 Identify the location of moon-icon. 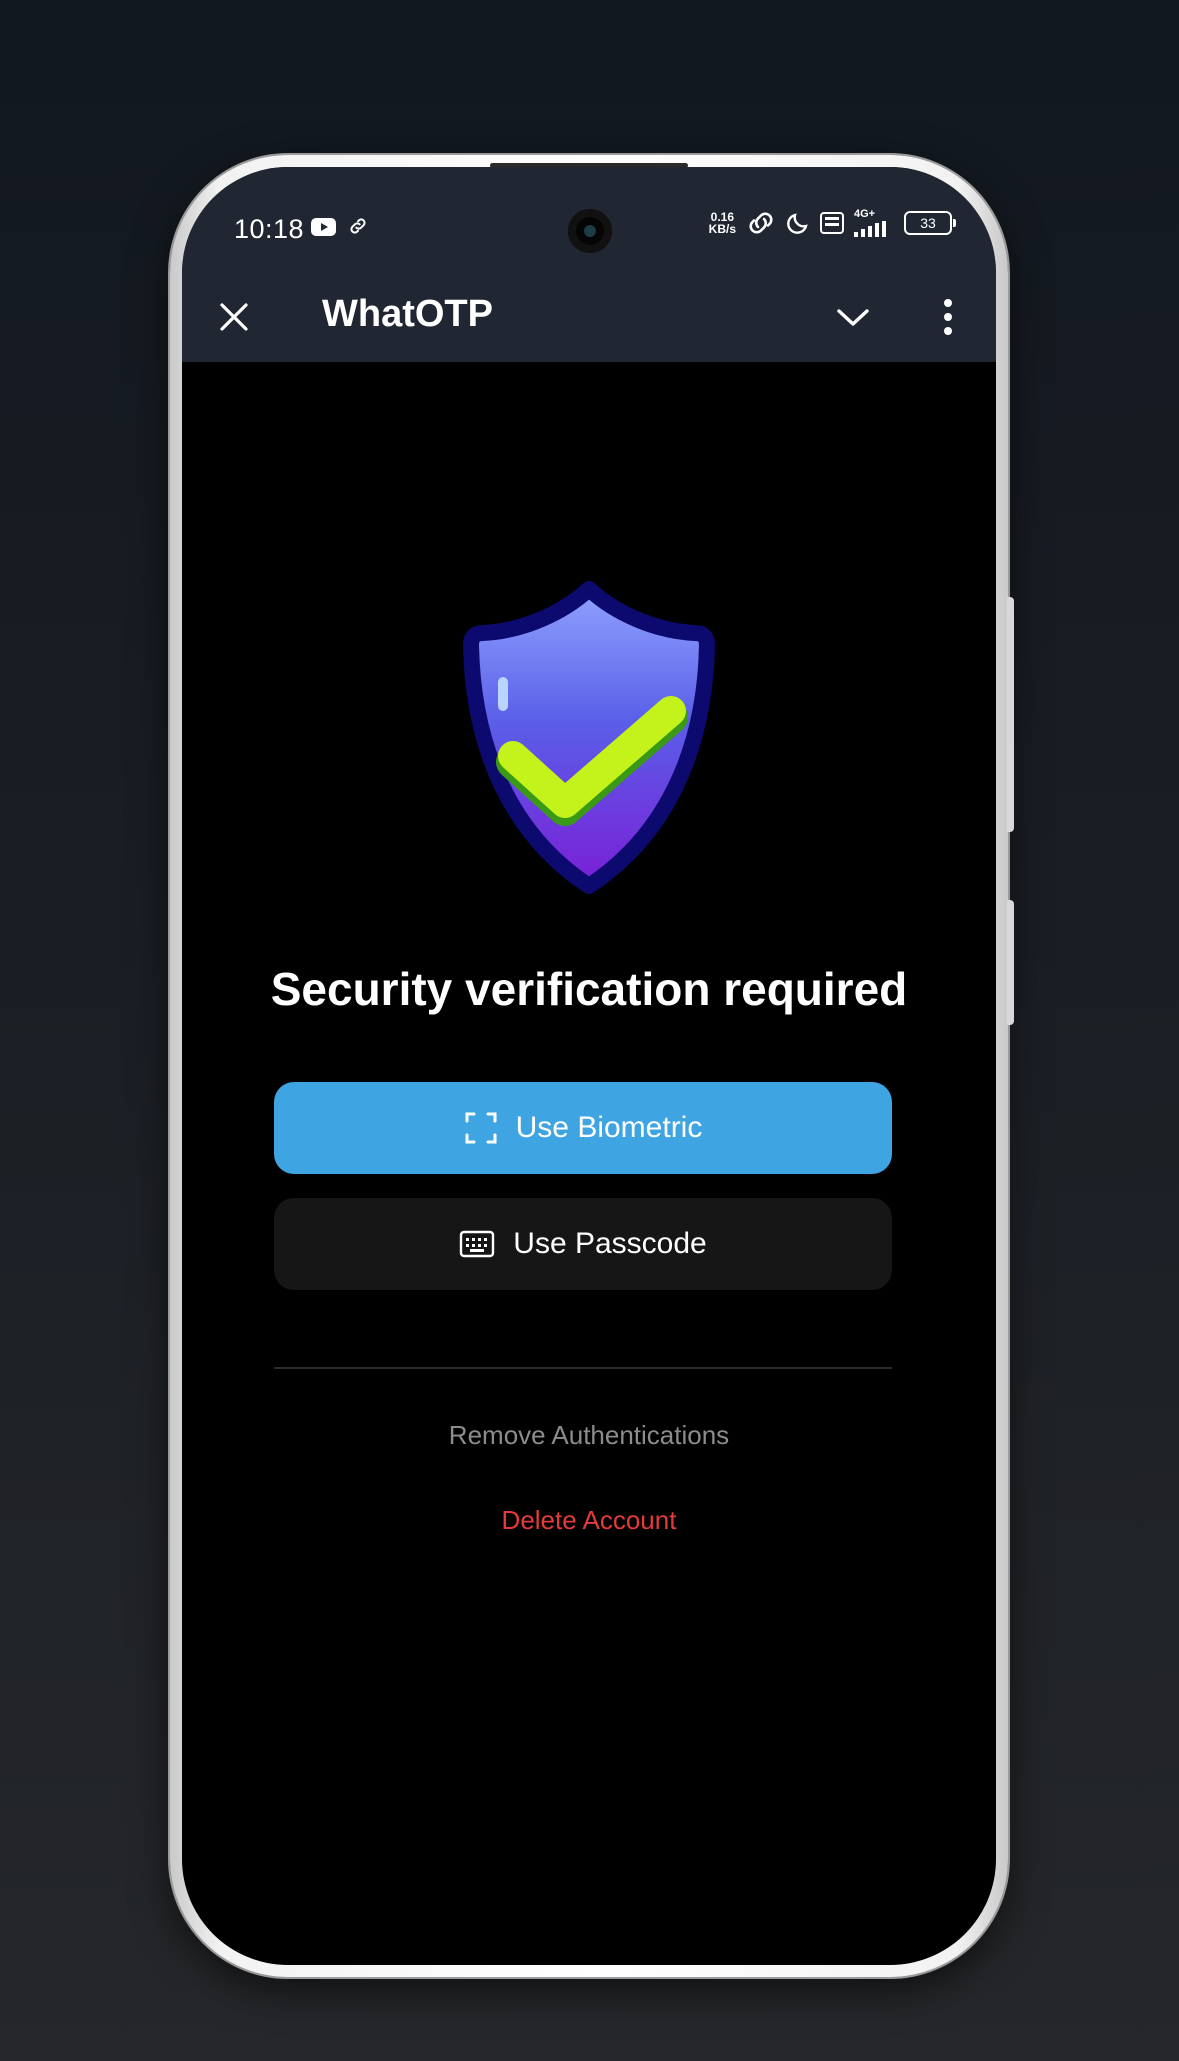
(797, 223).